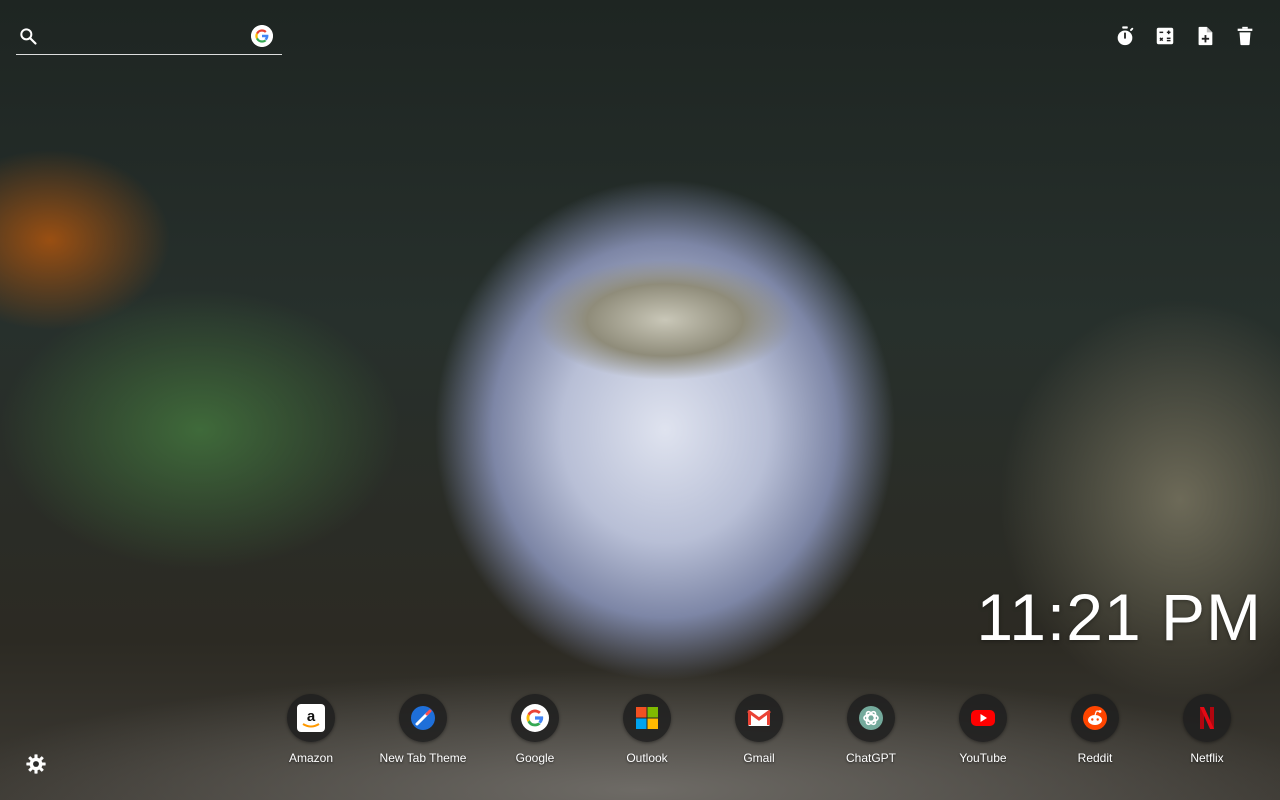 The image size is (1280, 800). I want to click on trash-icon, so click(1245, 36).